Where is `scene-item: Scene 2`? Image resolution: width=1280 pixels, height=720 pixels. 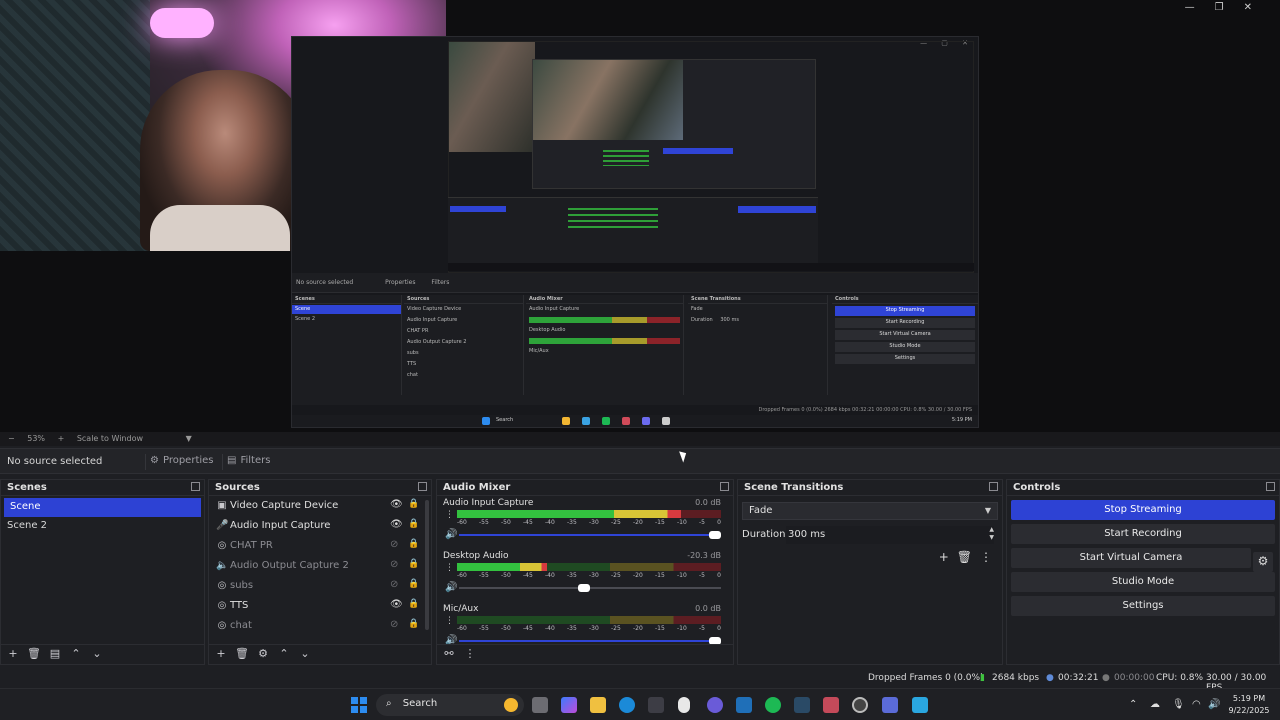
scene-item: Scene 2 is located at coordinates (102, 526).